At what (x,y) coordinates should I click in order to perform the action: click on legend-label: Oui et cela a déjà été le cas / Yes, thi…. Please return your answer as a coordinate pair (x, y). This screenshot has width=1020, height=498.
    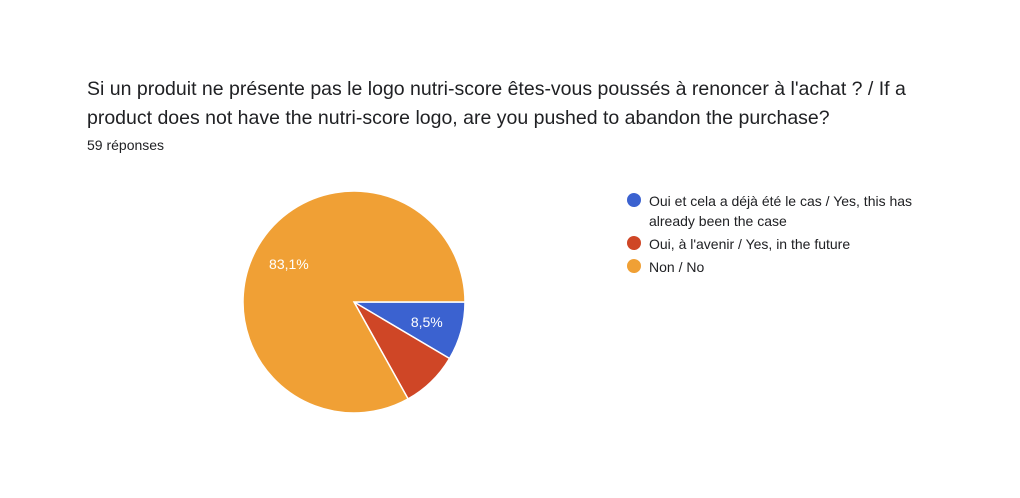
    Looking at the image, I should click on (781, 211).